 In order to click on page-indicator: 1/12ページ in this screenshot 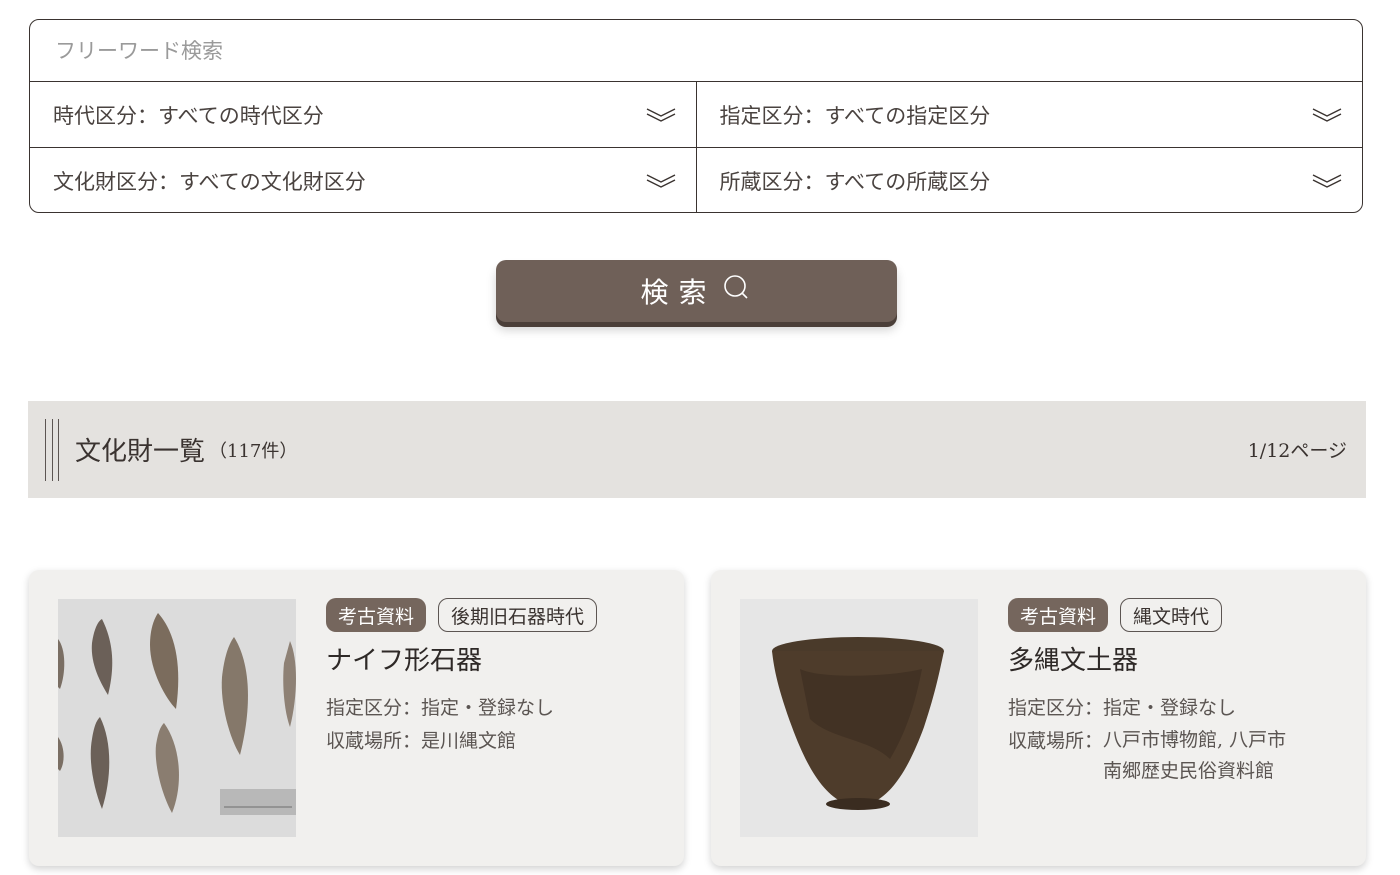, I will do `click(1297, 451)`.